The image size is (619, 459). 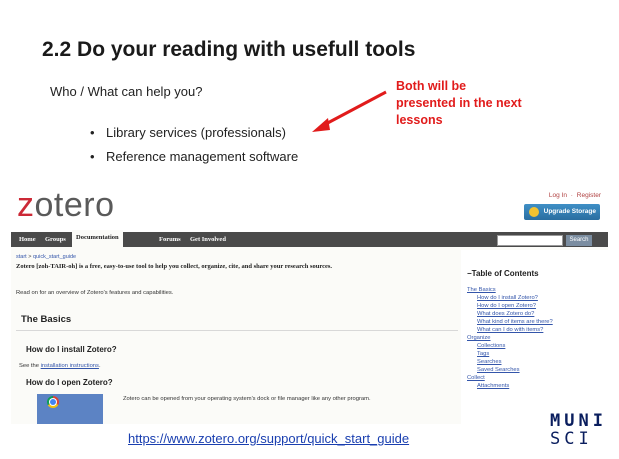 I want to click on muni-logo-line: MUNI, so click(x=578, y=421).